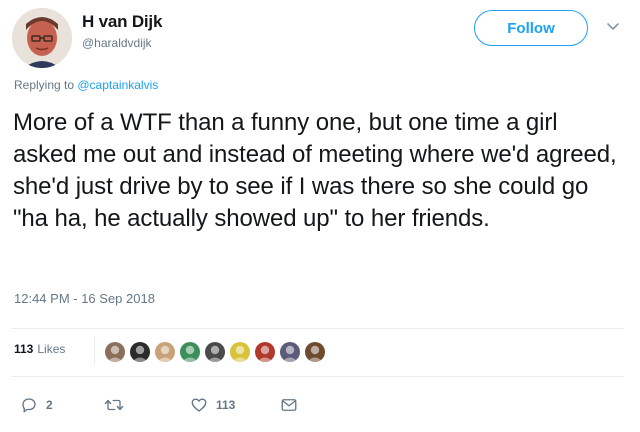 This screenshot has height=432, width=640. Describe the element at coordinates (117, 43) in the screenshot. I see `author-handle: @haraldvdijk` at that location.